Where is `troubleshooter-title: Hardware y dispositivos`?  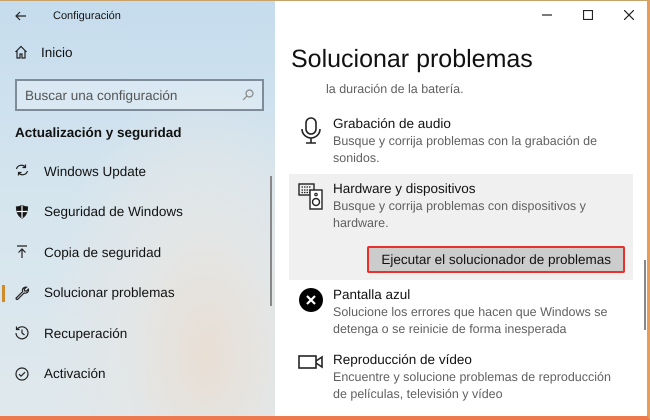 troubleshooter-title: Hardware y dispositivos is located at coordinates (405, 189).